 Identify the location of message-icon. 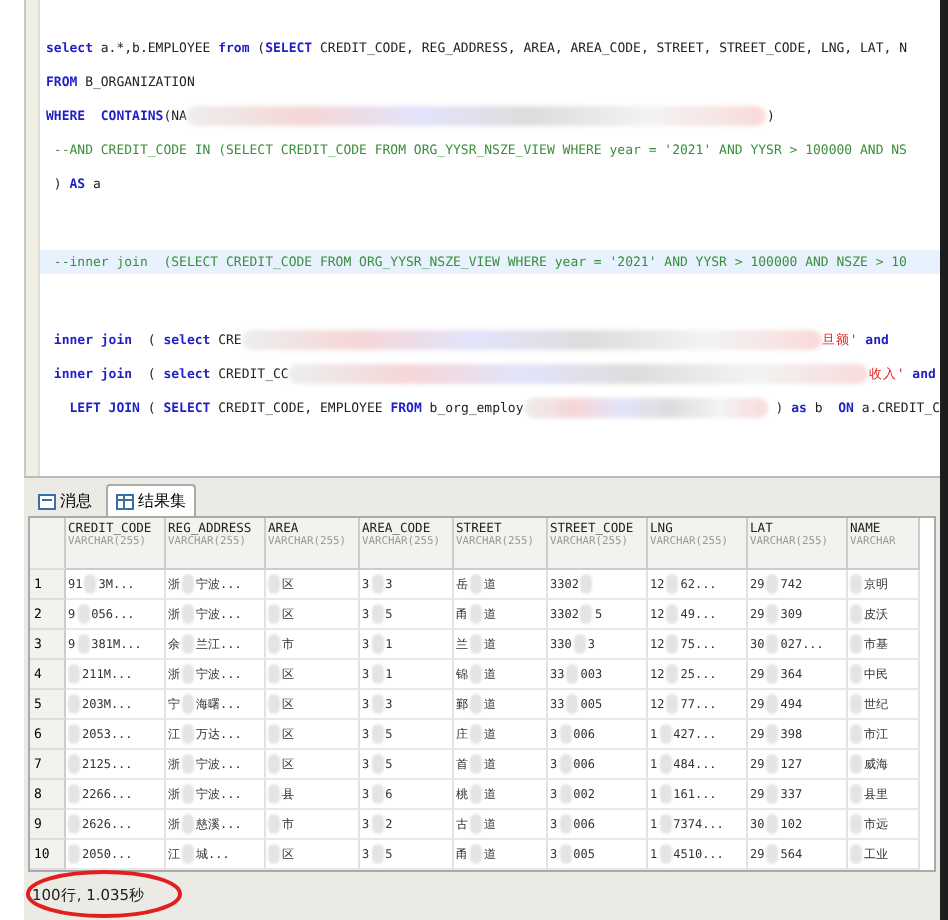
(47, 501).